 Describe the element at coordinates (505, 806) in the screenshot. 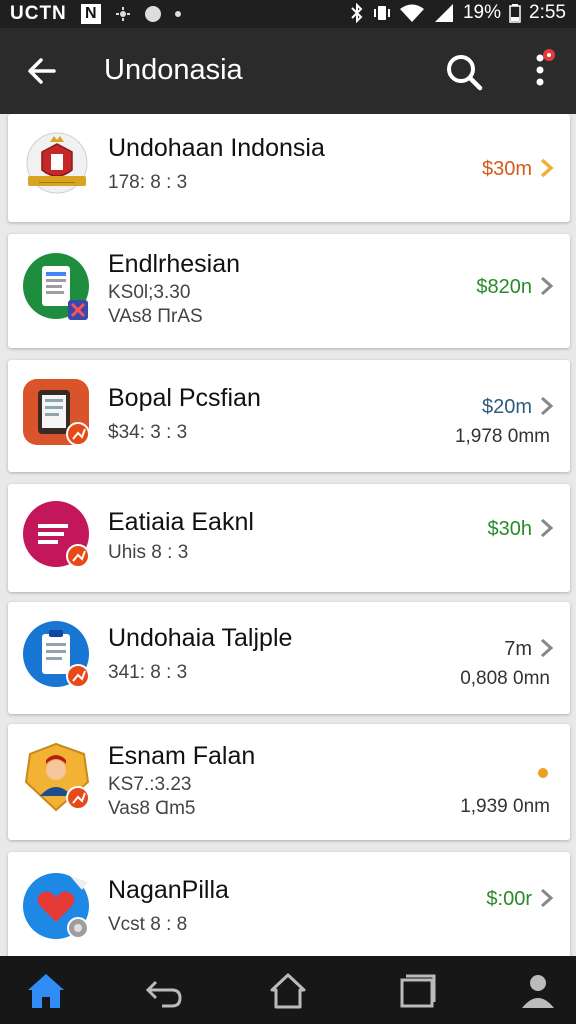

I see `item-note: 1,939 0nm` at that location.